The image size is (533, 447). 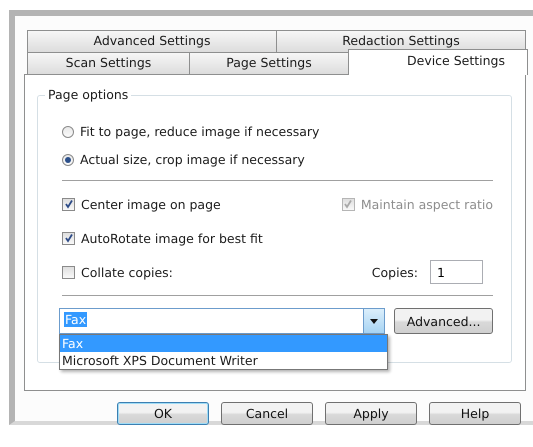 I want to click on checkbox-label: Center image on page, so click(x=151, y=204).